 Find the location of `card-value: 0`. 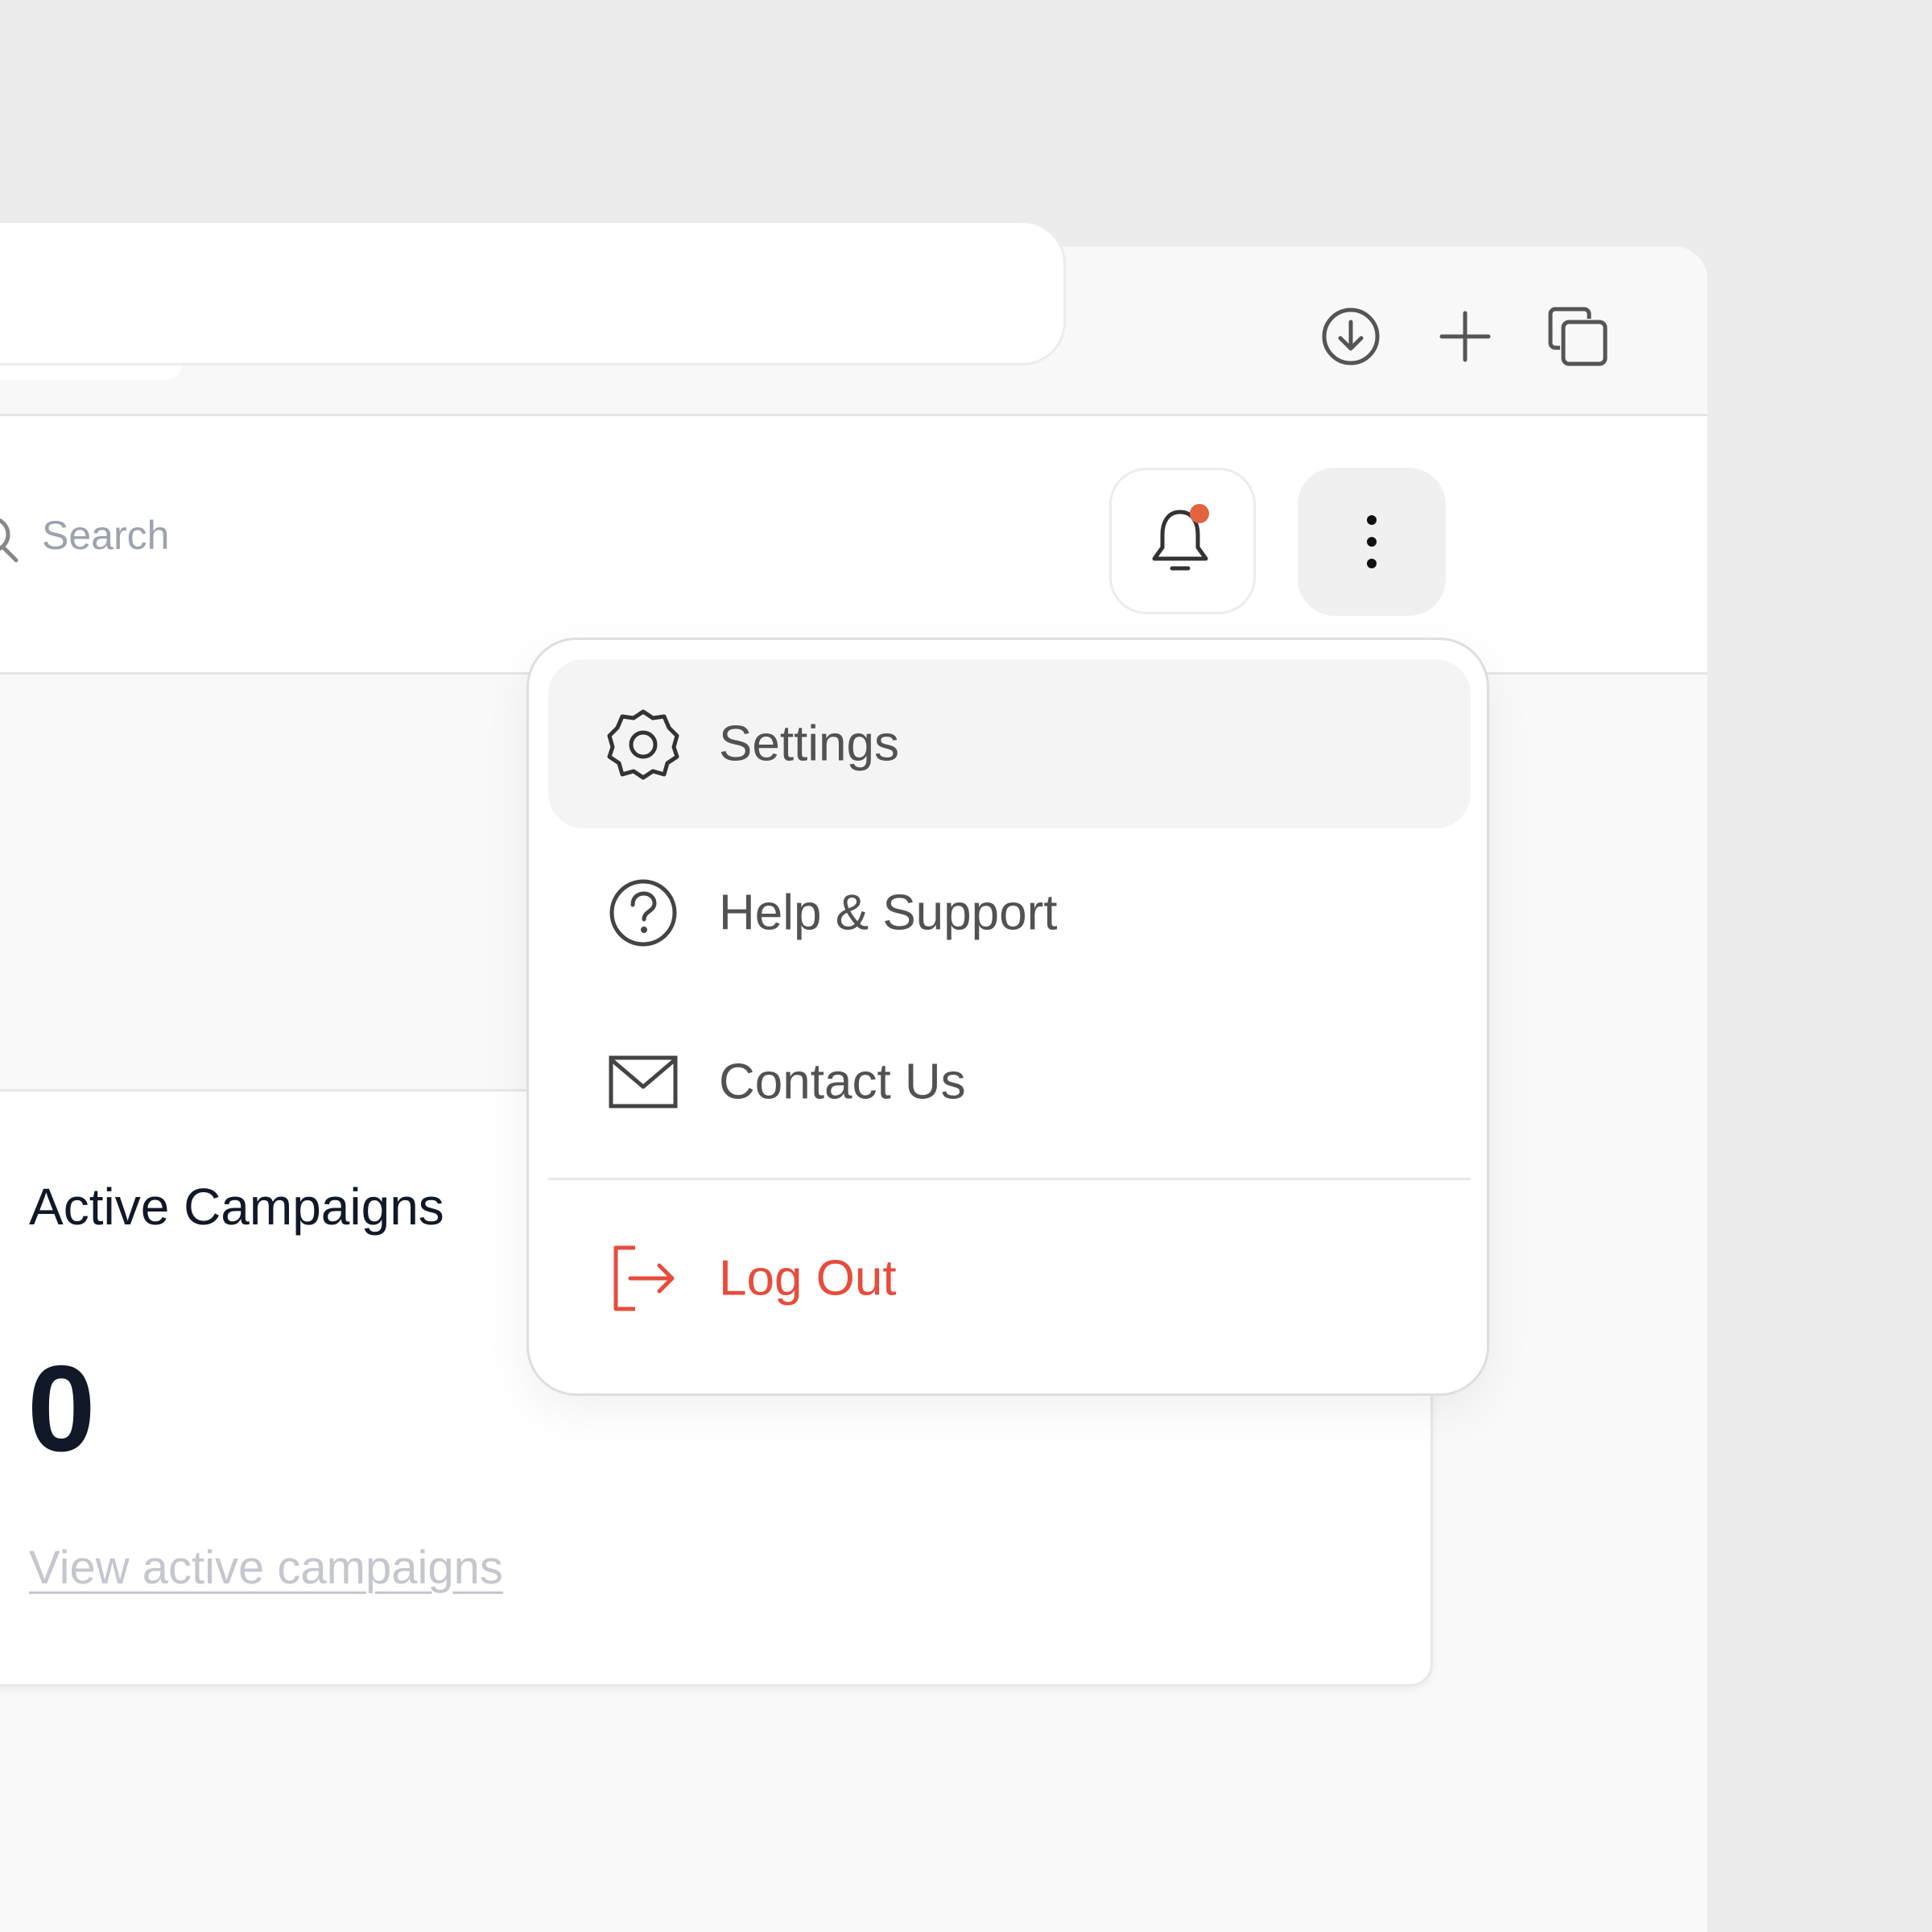

card-value: 0 is located at coordinates (61, 1408).